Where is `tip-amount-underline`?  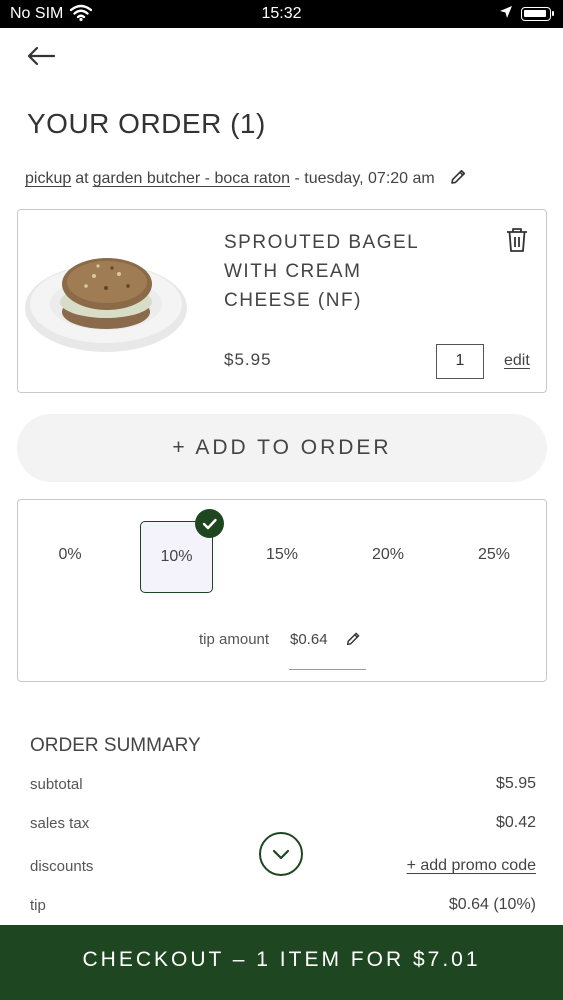
tip-amount-underline is located at coordinates (327, 669).